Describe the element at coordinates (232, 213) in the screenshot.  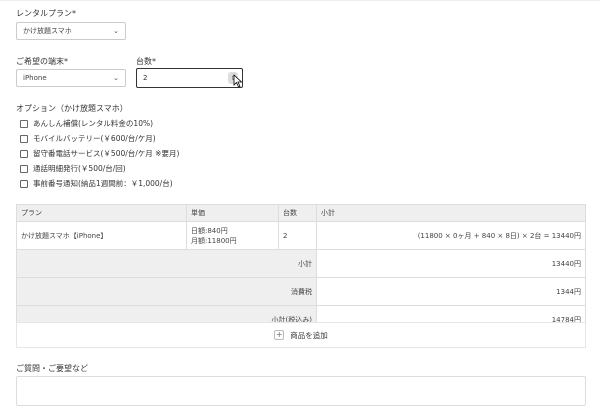
I see `col-header-price: 単価` at that location.